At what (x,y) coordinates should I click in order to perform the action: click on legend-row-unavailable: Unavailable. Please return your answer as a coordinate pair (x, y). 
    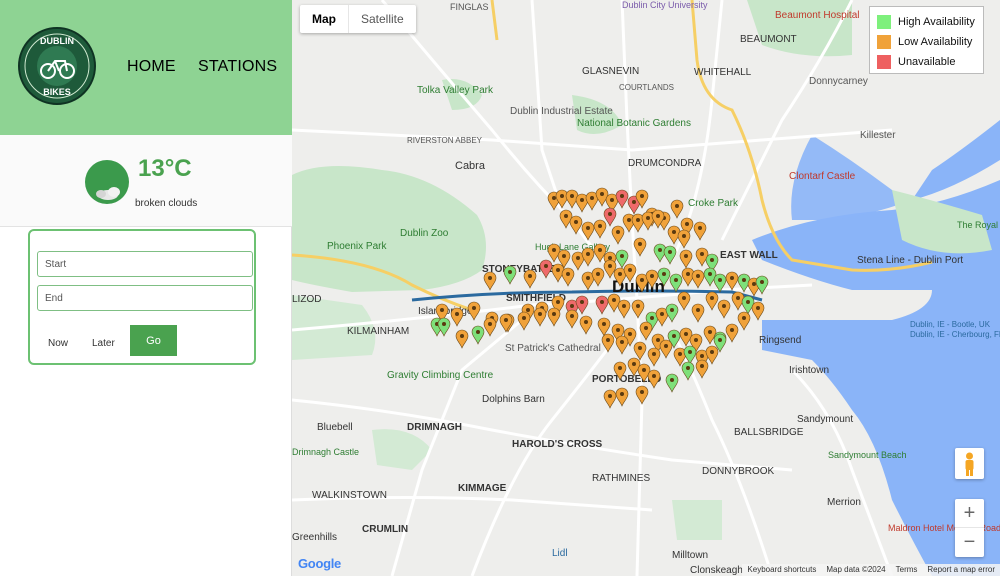
    Looking at the image, I should click on (916, 62).